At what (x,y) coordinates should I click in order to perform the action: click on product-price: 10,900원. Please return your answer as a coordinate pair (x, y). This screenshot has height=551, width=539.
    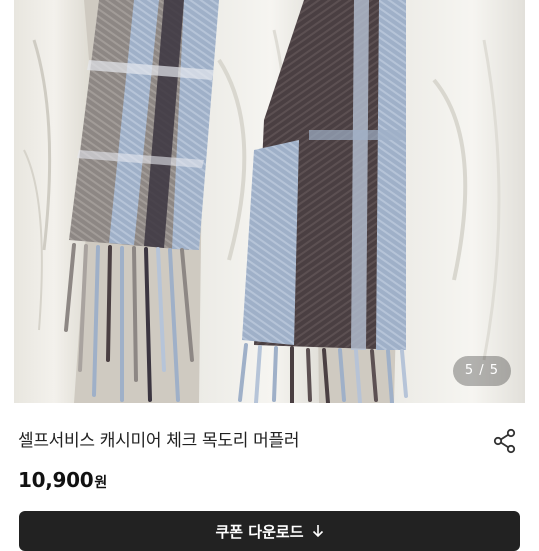
    Looking at the image, I should click on (62, 480).